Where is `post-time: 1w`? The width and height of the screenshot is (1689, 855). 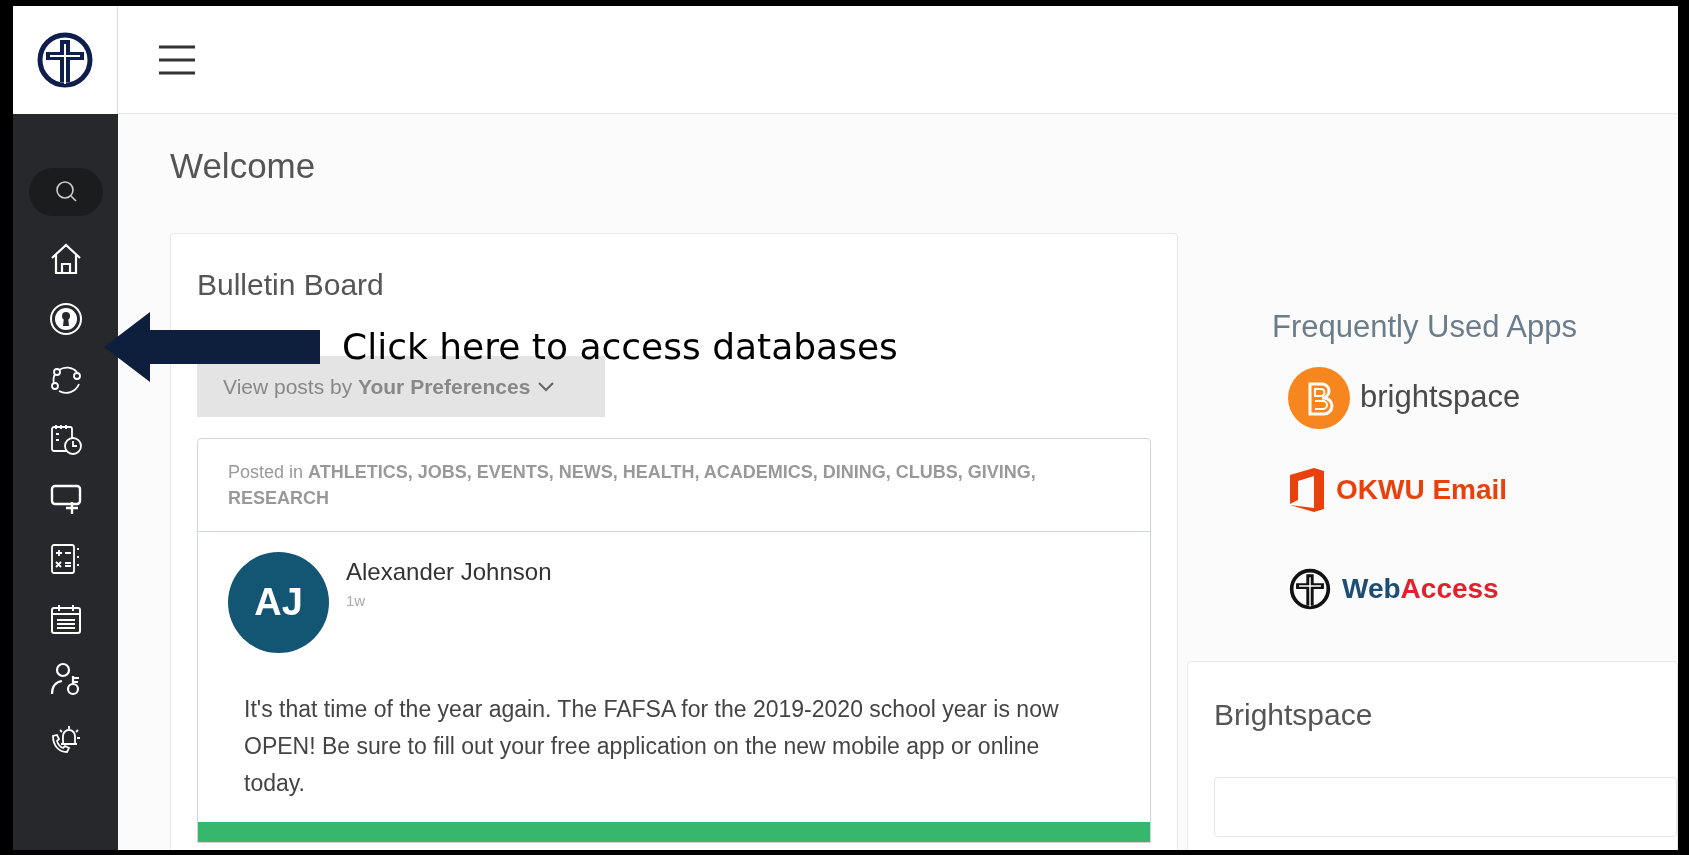 post-time: 1w is located at coordinates (356, 601).